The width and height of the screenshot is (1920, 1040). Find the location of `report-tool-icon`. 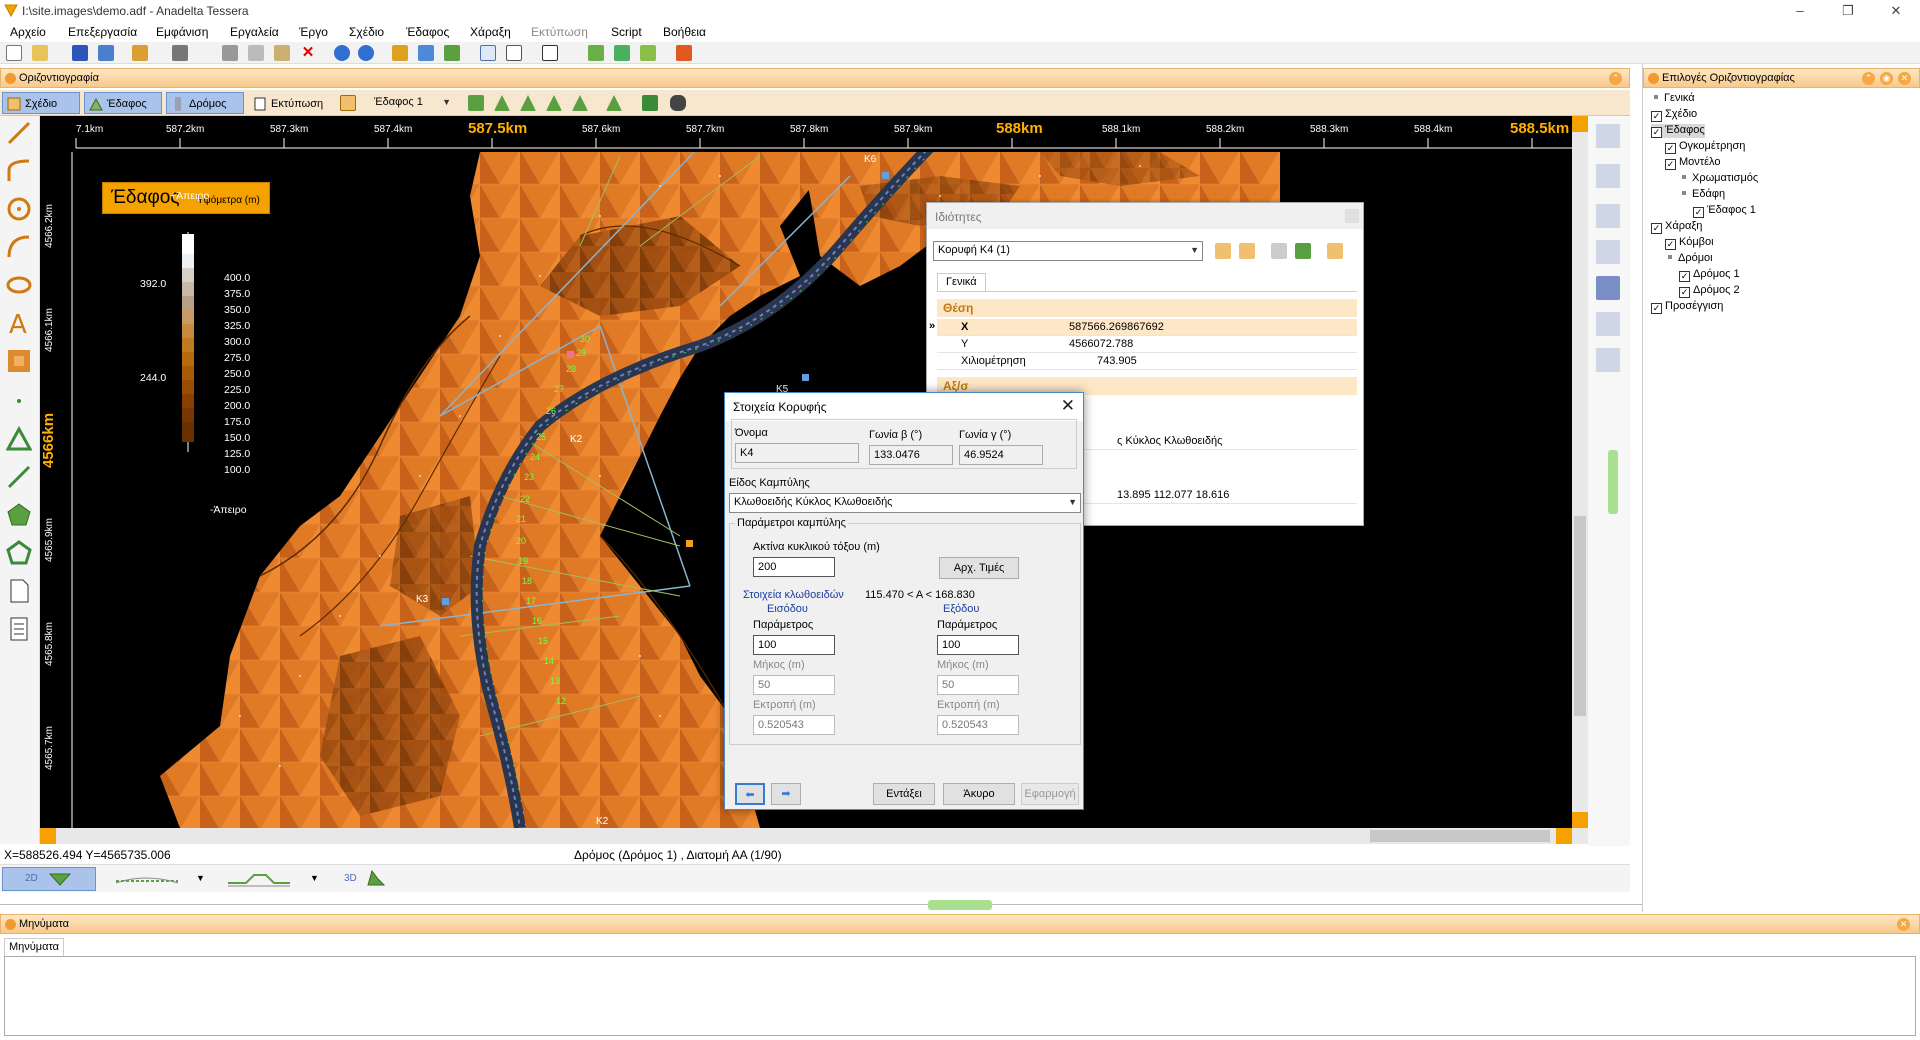

report-tool-icon is located at coordinates (19, 629).